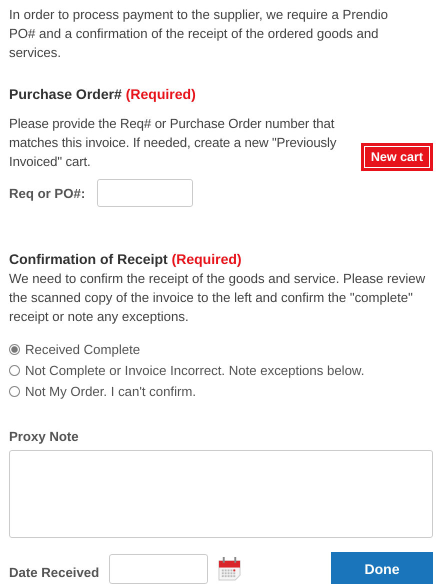 The height and width of the screenshot is (584, 442). What do you see at coordinates (47, 193) in the screenshot?
I see `field-label: Req or PO#:` at bounding box center [47, 193].